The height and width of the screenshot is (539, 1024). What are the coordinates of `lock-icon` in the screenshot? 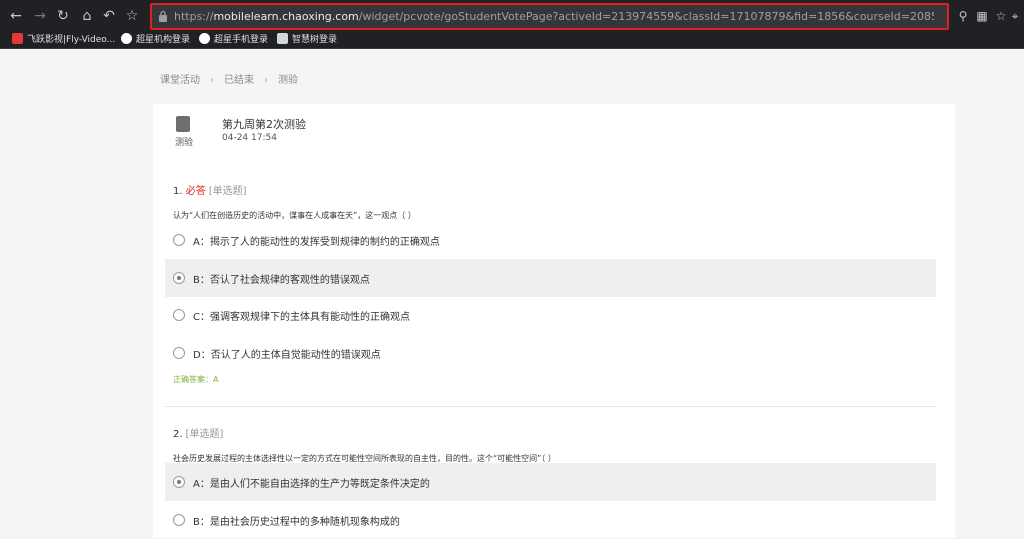 It's located at (163, 16).